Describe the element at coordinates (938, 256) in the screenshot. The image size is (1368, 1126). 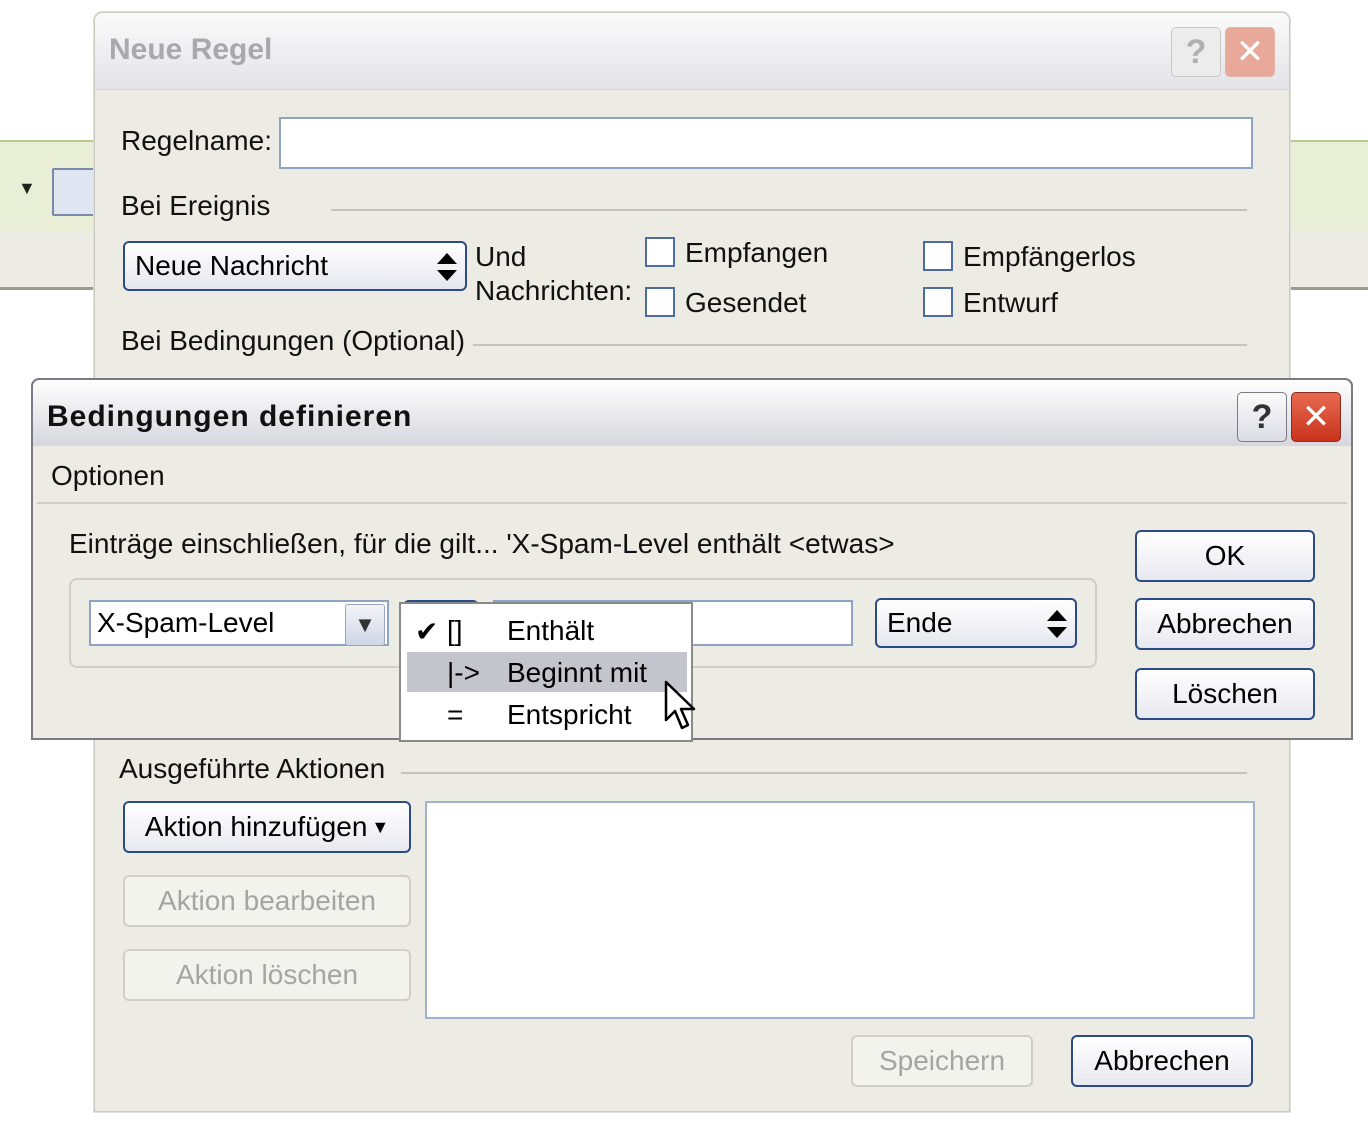
I see `checkbox-empfaengerlos` at that location.